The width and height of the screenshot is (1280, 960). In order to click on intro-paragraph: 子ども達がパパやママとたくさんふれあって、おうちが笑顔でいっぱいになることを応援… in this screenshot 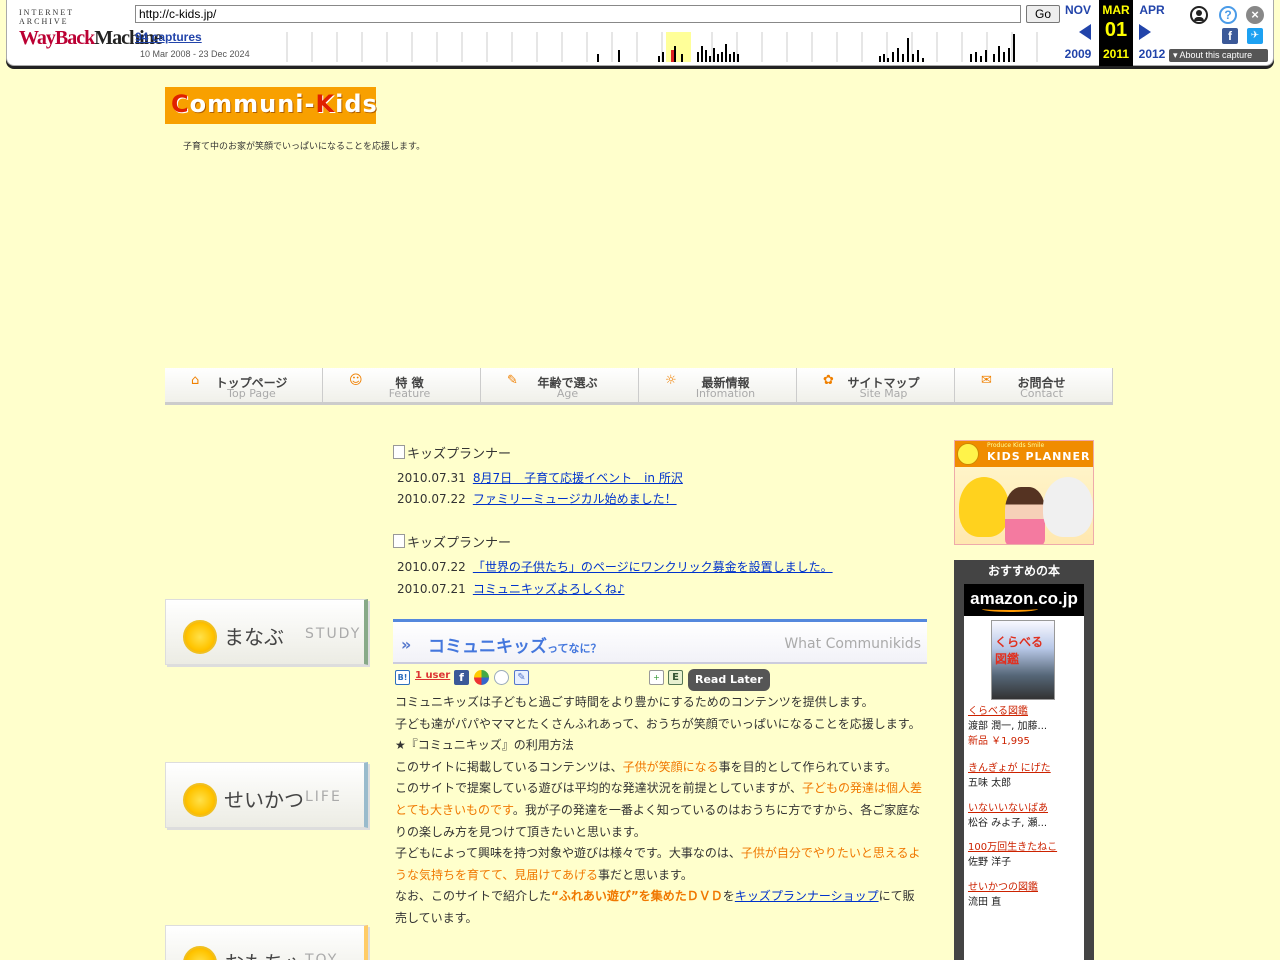, I will do `click(658, 723)`.